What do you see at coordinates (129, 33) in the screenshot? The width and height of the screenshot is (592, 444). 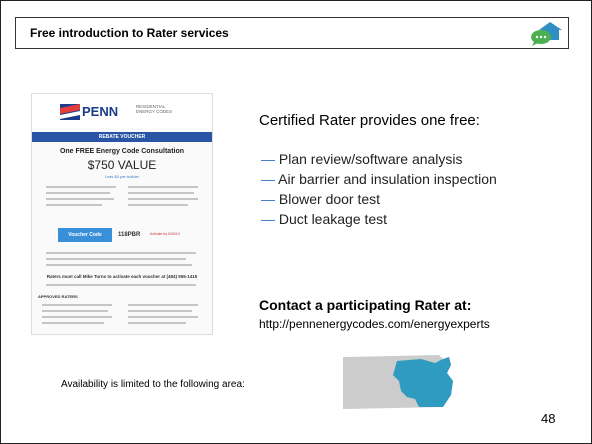 I see `slide-title: Free introduction to Rater services` at bounding box center [129, 33].